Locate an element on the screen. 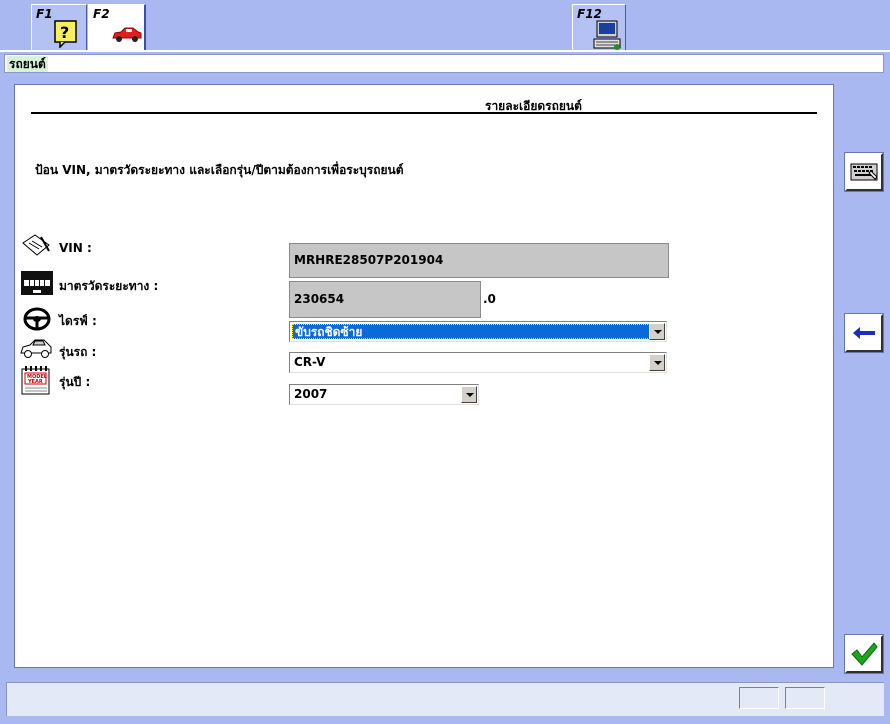  model-label: รุ่นรถ : is located at coordinates (78, 352).